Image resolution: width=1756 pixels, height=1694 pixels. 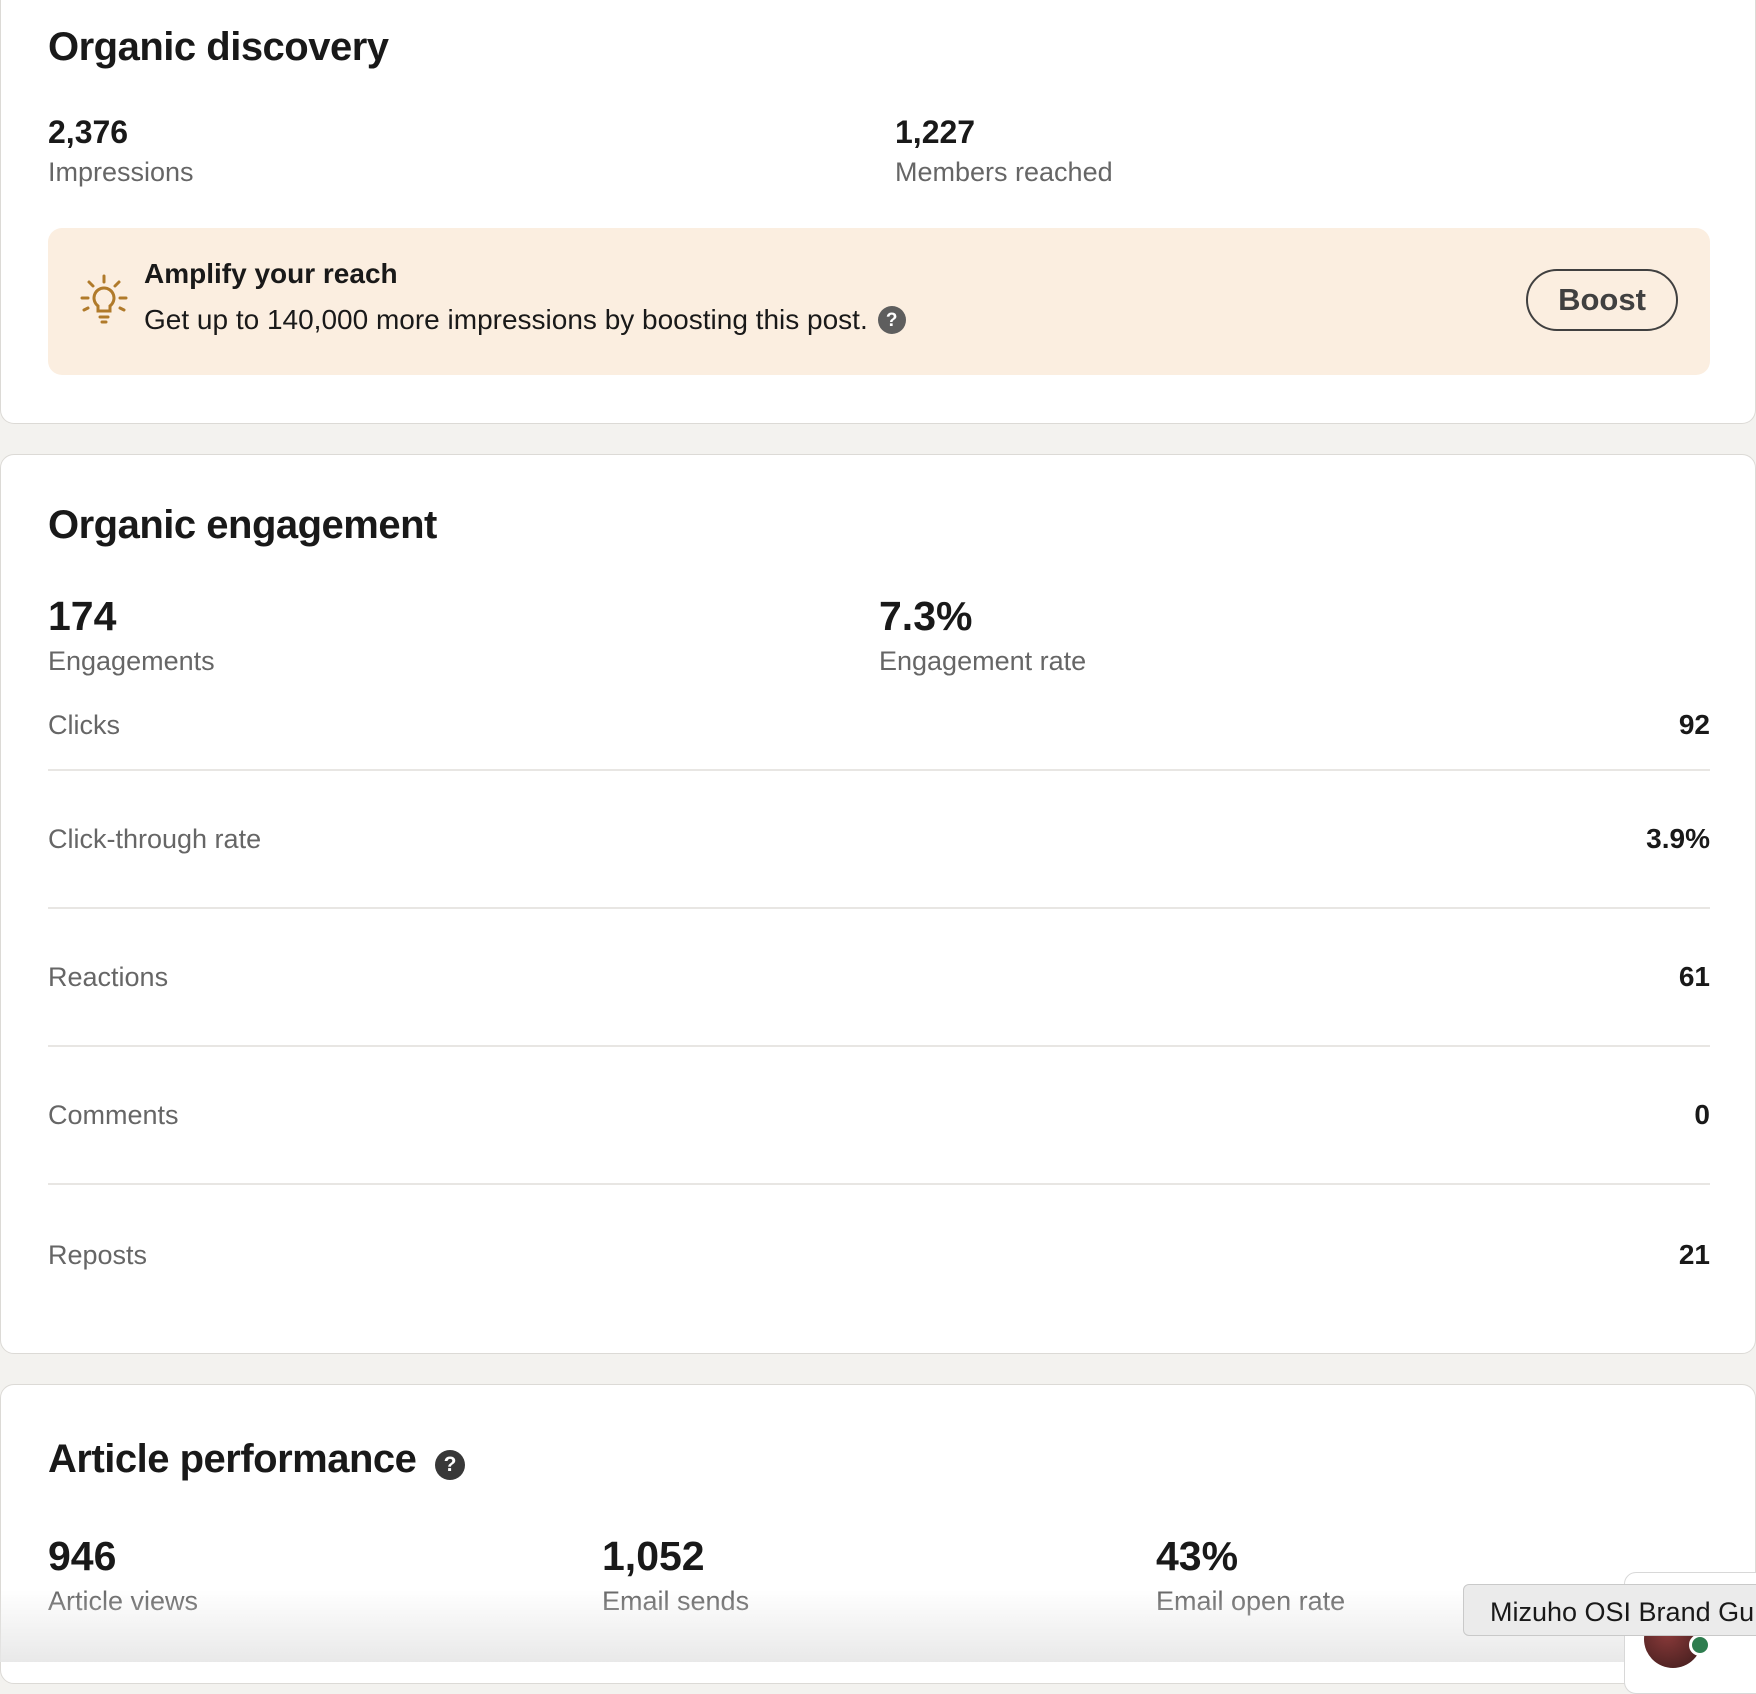 What do you see at coordinates (879, 1116) in the screenshot?
I see `breakdown-row-comments: Comments 0` at bounding box center [879, 1116].